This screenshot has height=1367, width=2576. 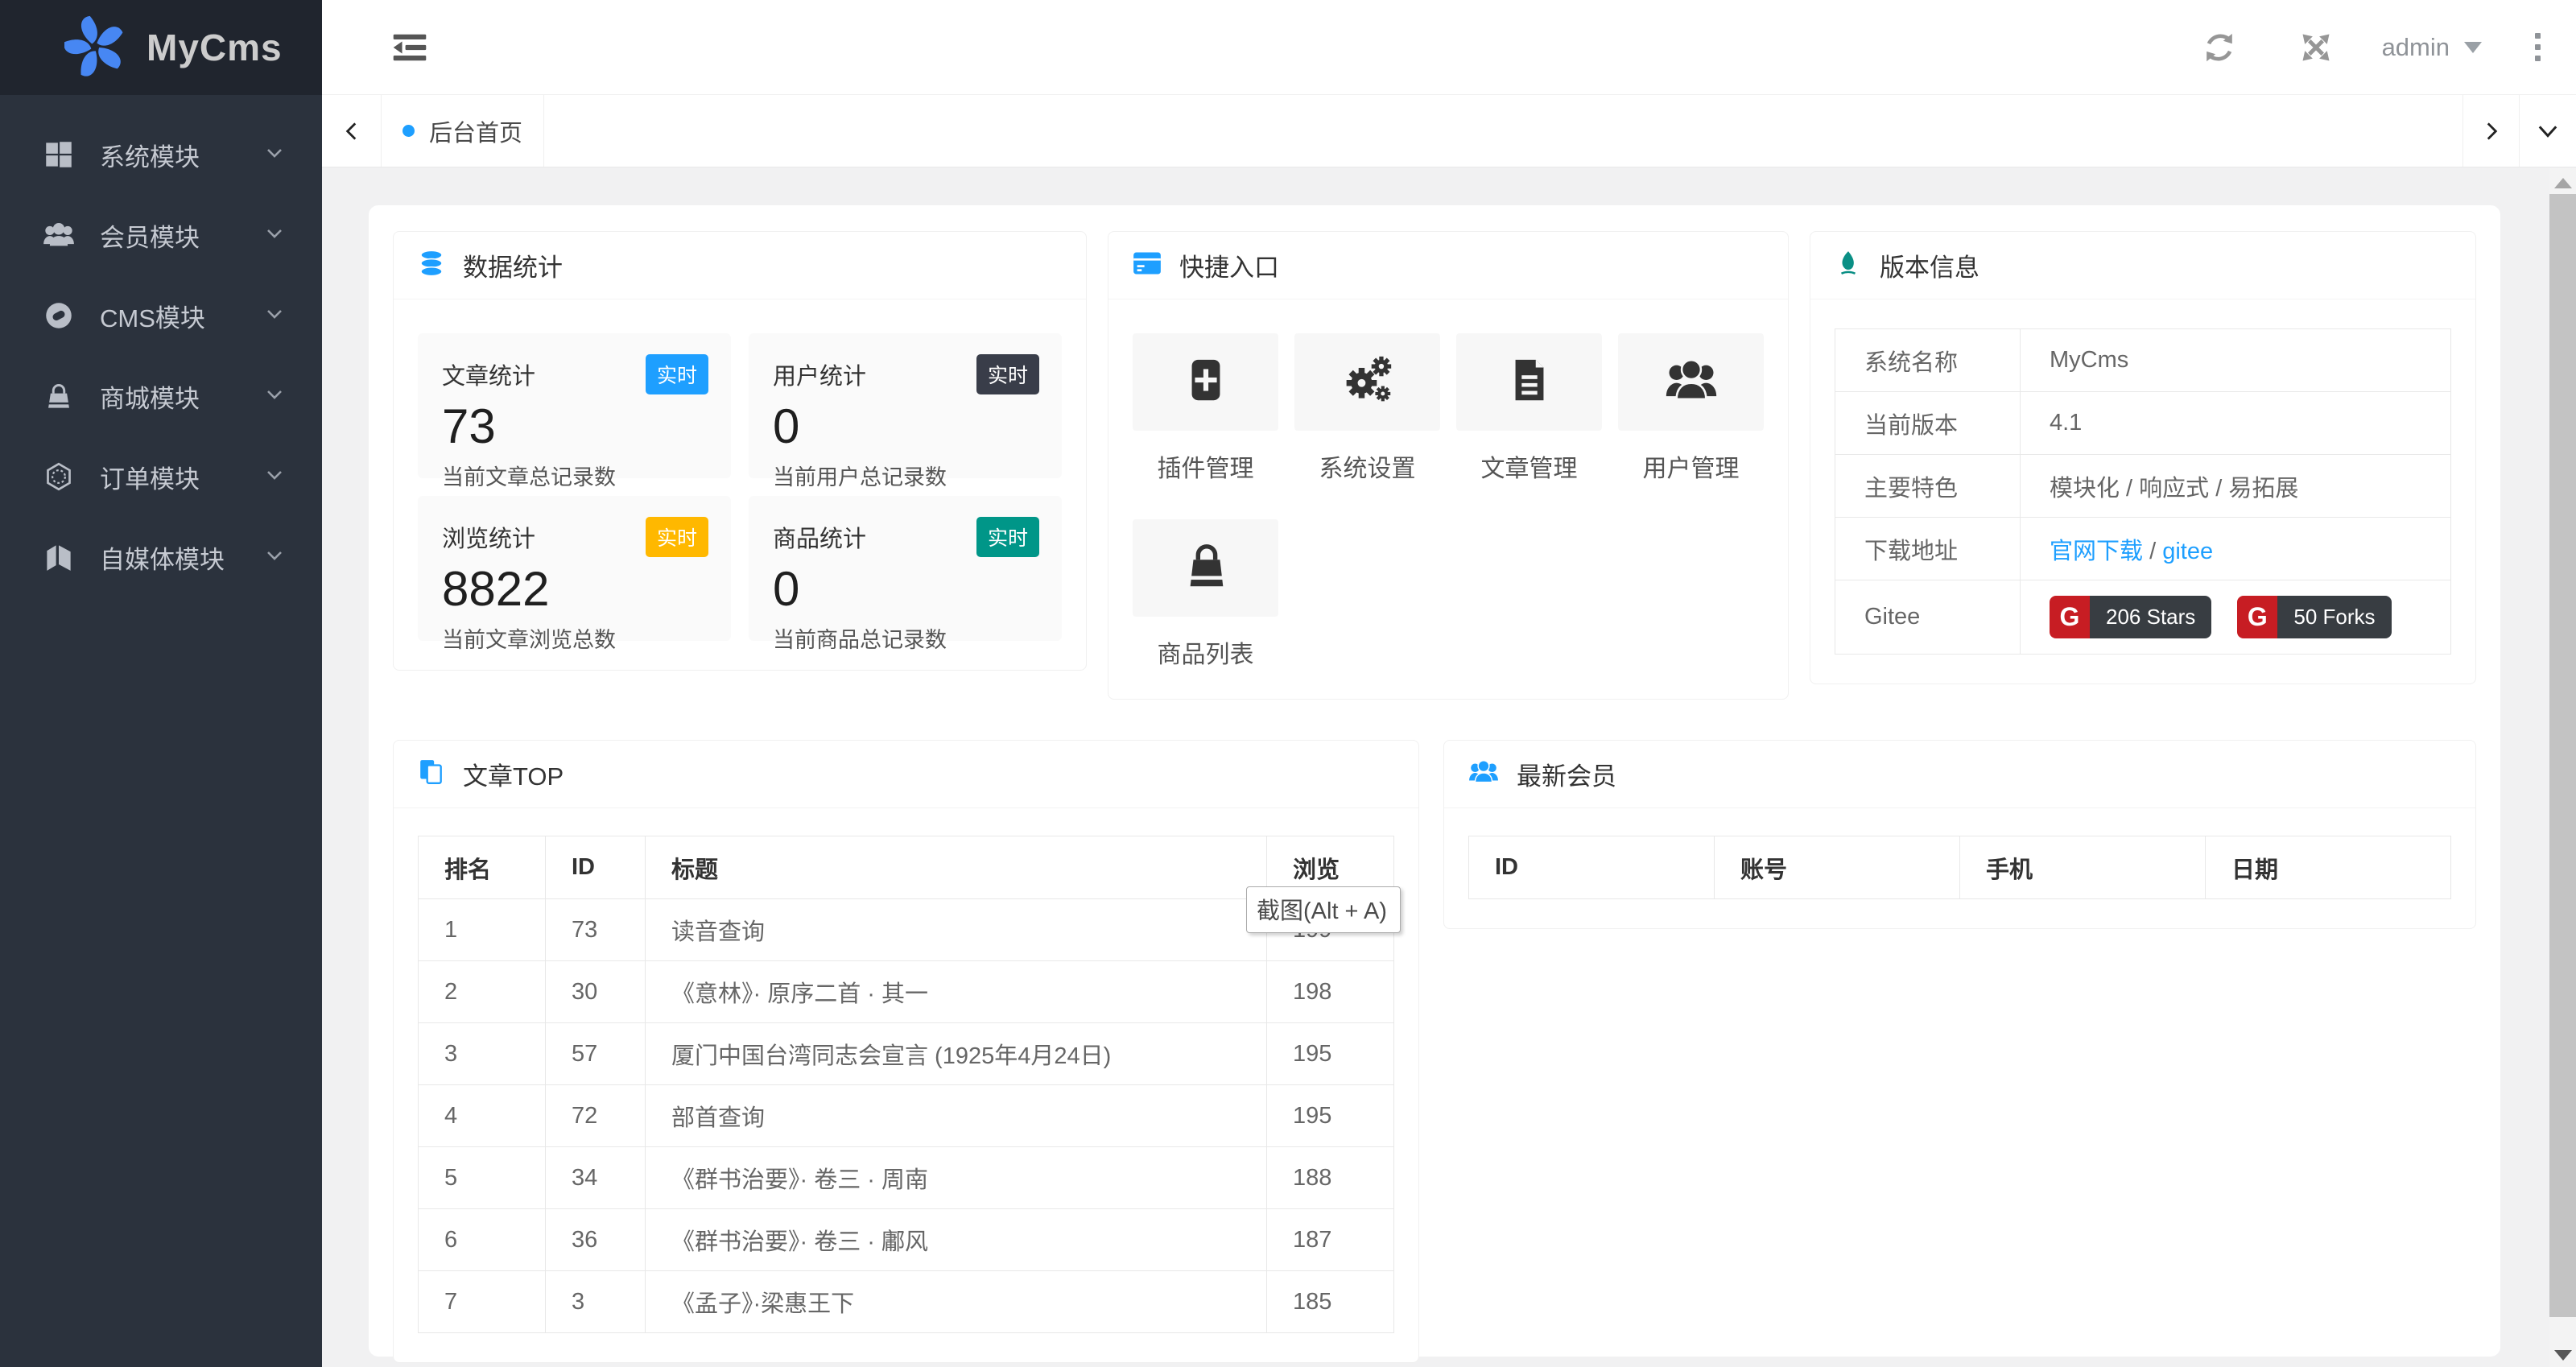 I want to click on cell-rank: 3, so click(x=482, y=1053).